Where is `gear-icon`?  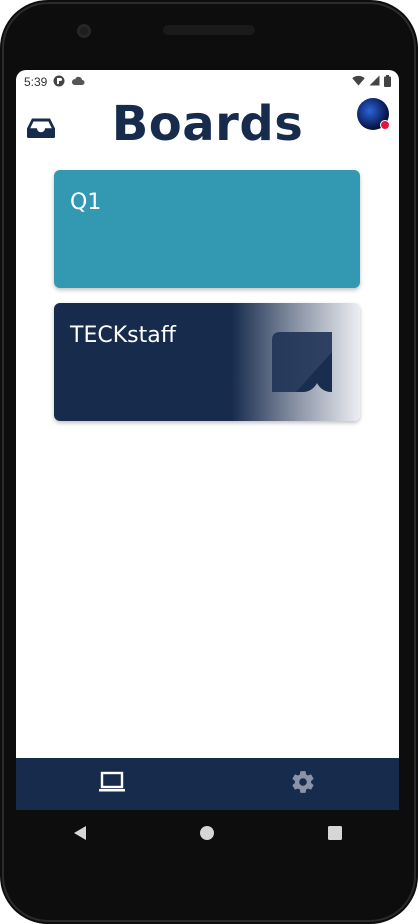
gear-icon is located at coordinates (303, 784).